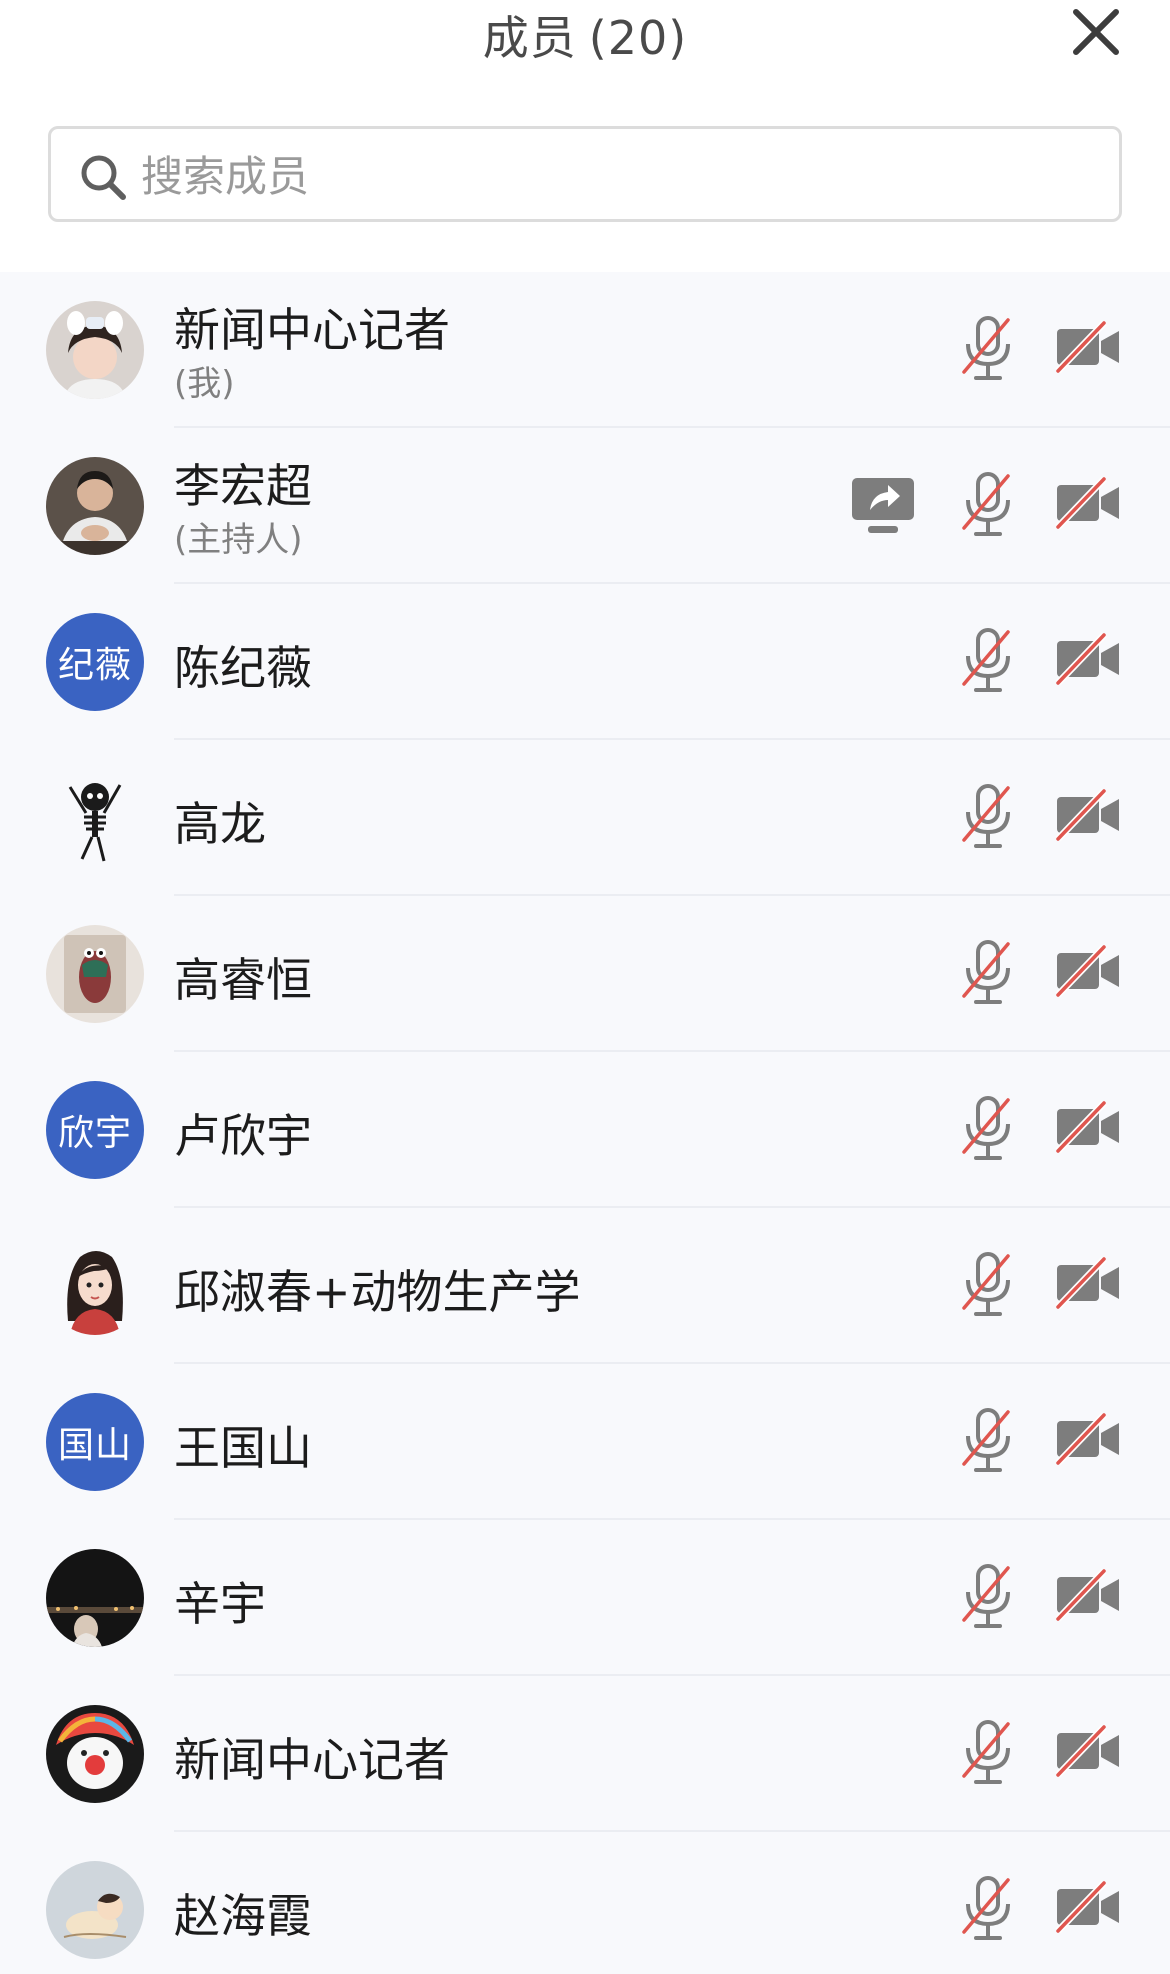 The width and height of the screenshot is (1170, 1974). I want to click on member-name: 李宏超, so click(243, 486).